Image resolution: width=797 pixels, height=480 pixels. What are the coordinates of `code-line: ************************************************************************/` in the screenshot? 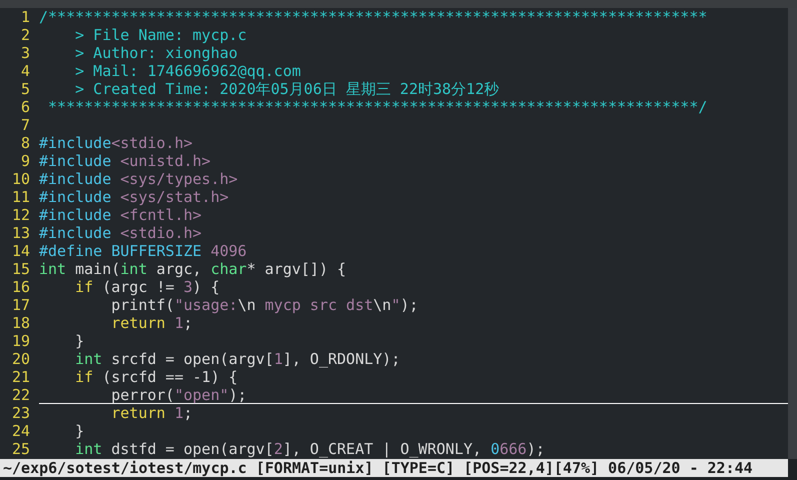 It's located at (377, 107).